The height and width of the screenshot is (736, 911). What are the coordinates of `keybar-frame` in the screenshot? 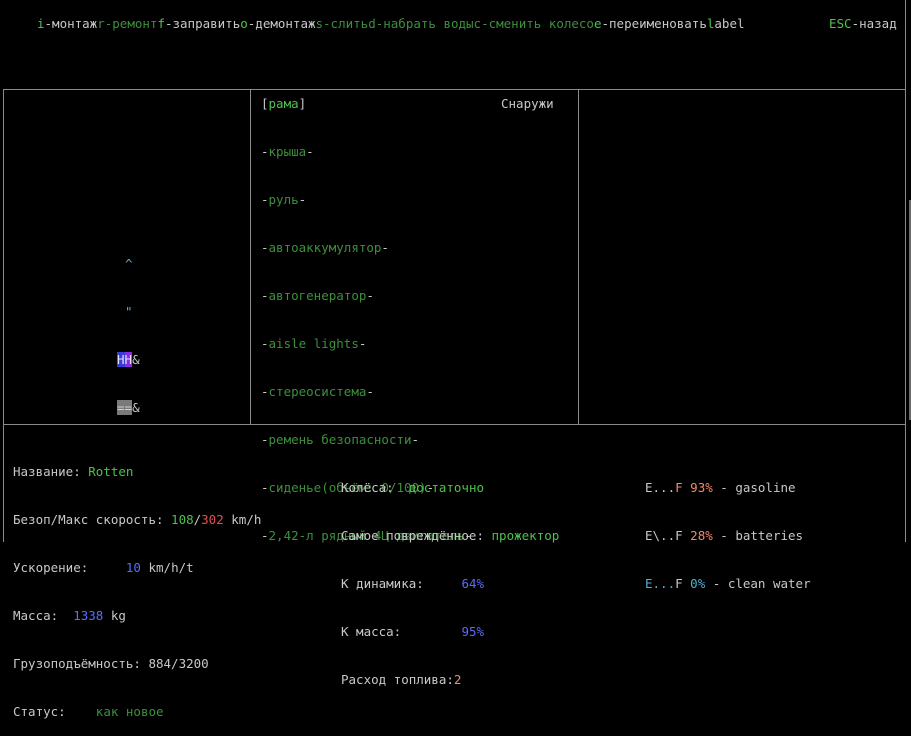 It's located at (454, 45).